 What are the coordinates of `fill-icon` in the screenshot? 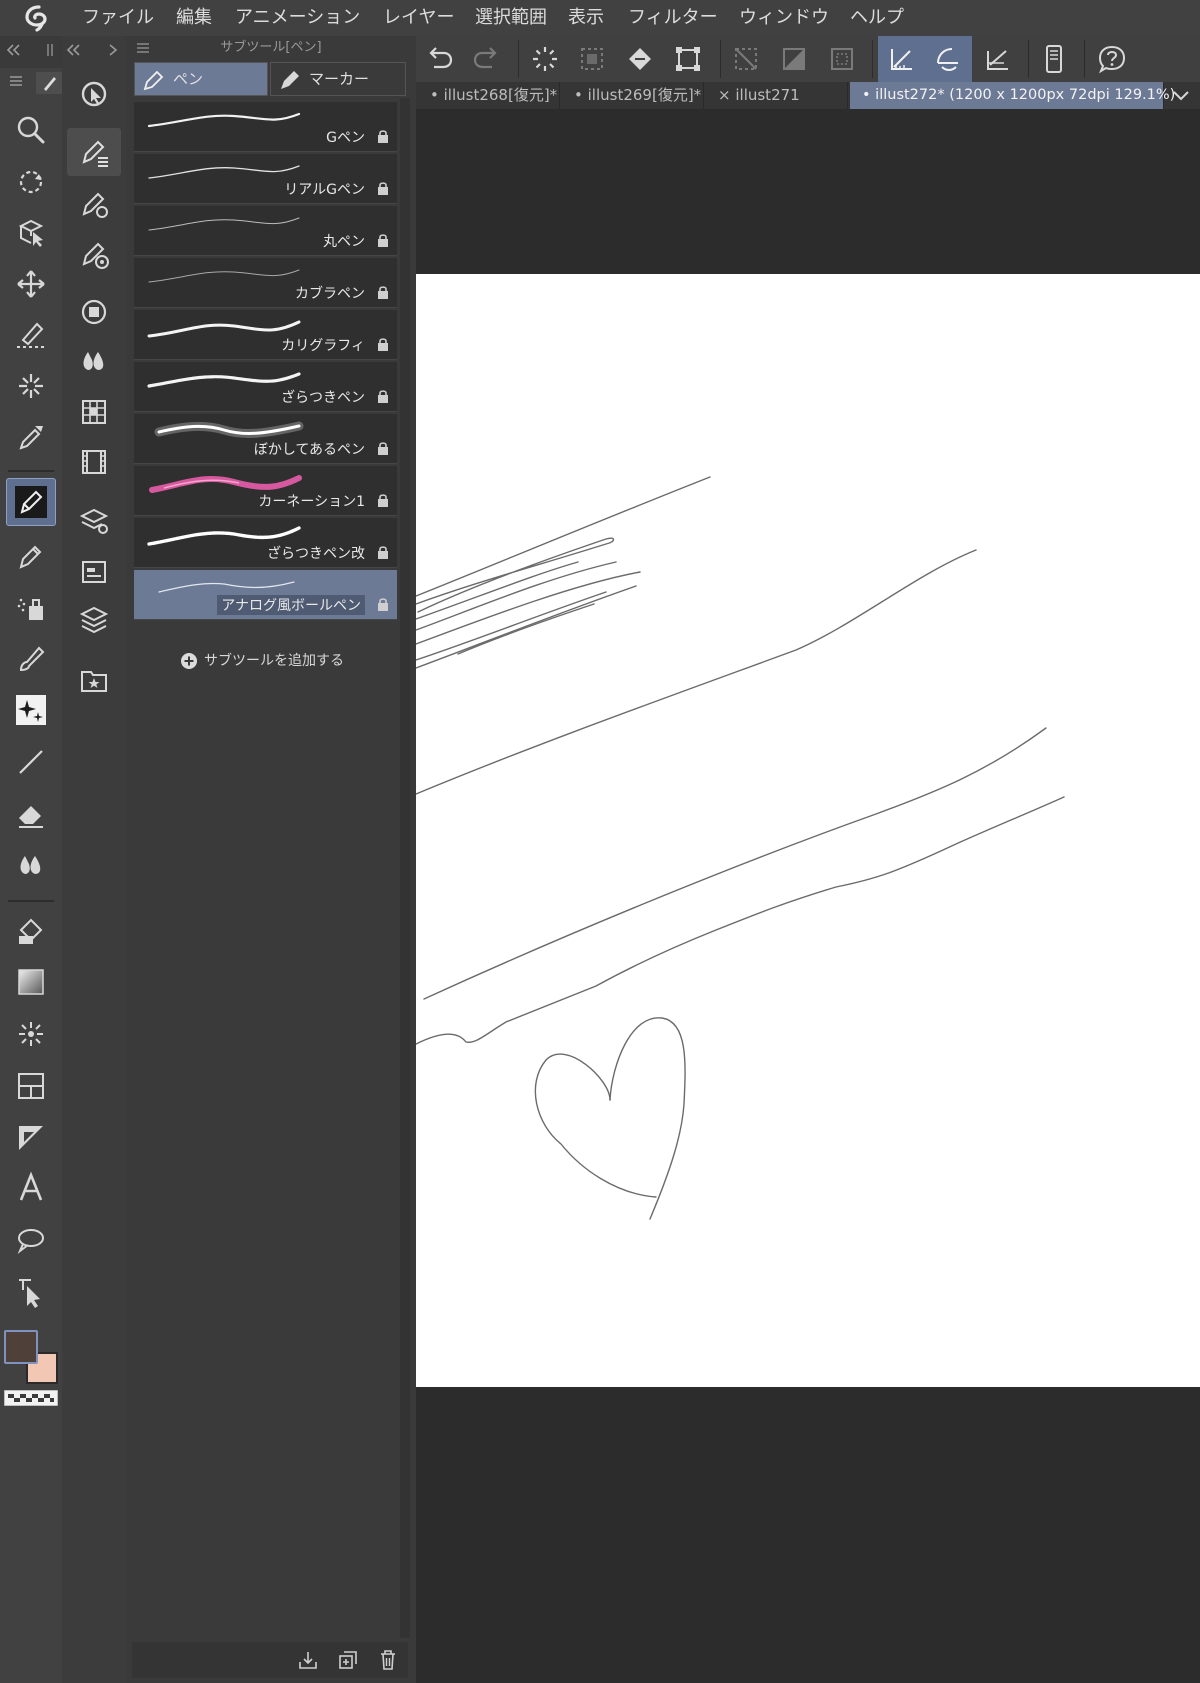 It's located at (640, 59).